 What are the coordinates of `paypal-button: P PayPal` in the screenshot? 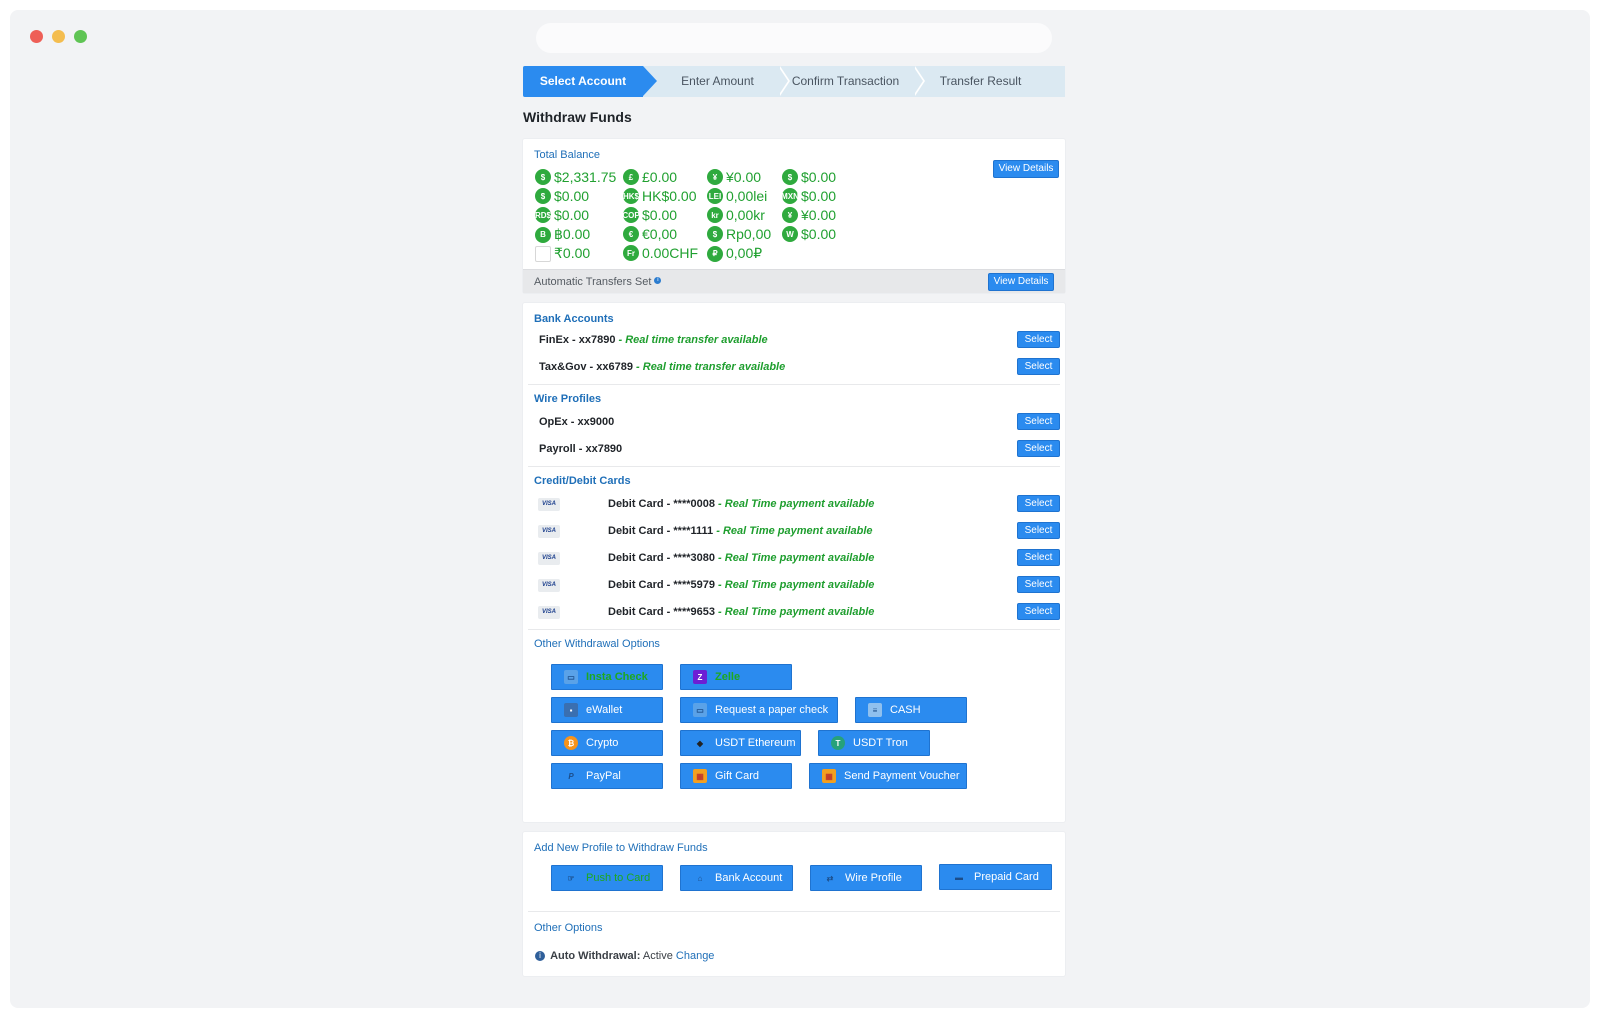 It's located at (607, 776).